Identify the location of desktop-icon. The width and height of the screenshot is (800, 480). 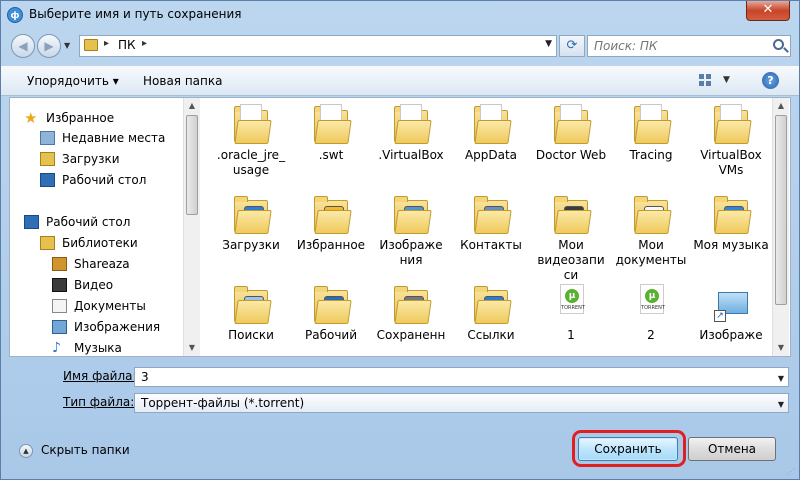
(47, 180).